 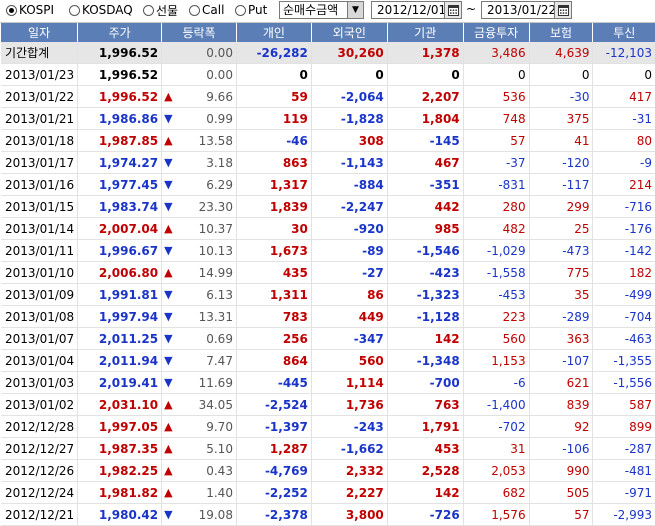 What do you see at coordinates (496, 32) in the screenshot?
I see `col-header-financial-investment: 금융투자` at bounding box center [496, 32].